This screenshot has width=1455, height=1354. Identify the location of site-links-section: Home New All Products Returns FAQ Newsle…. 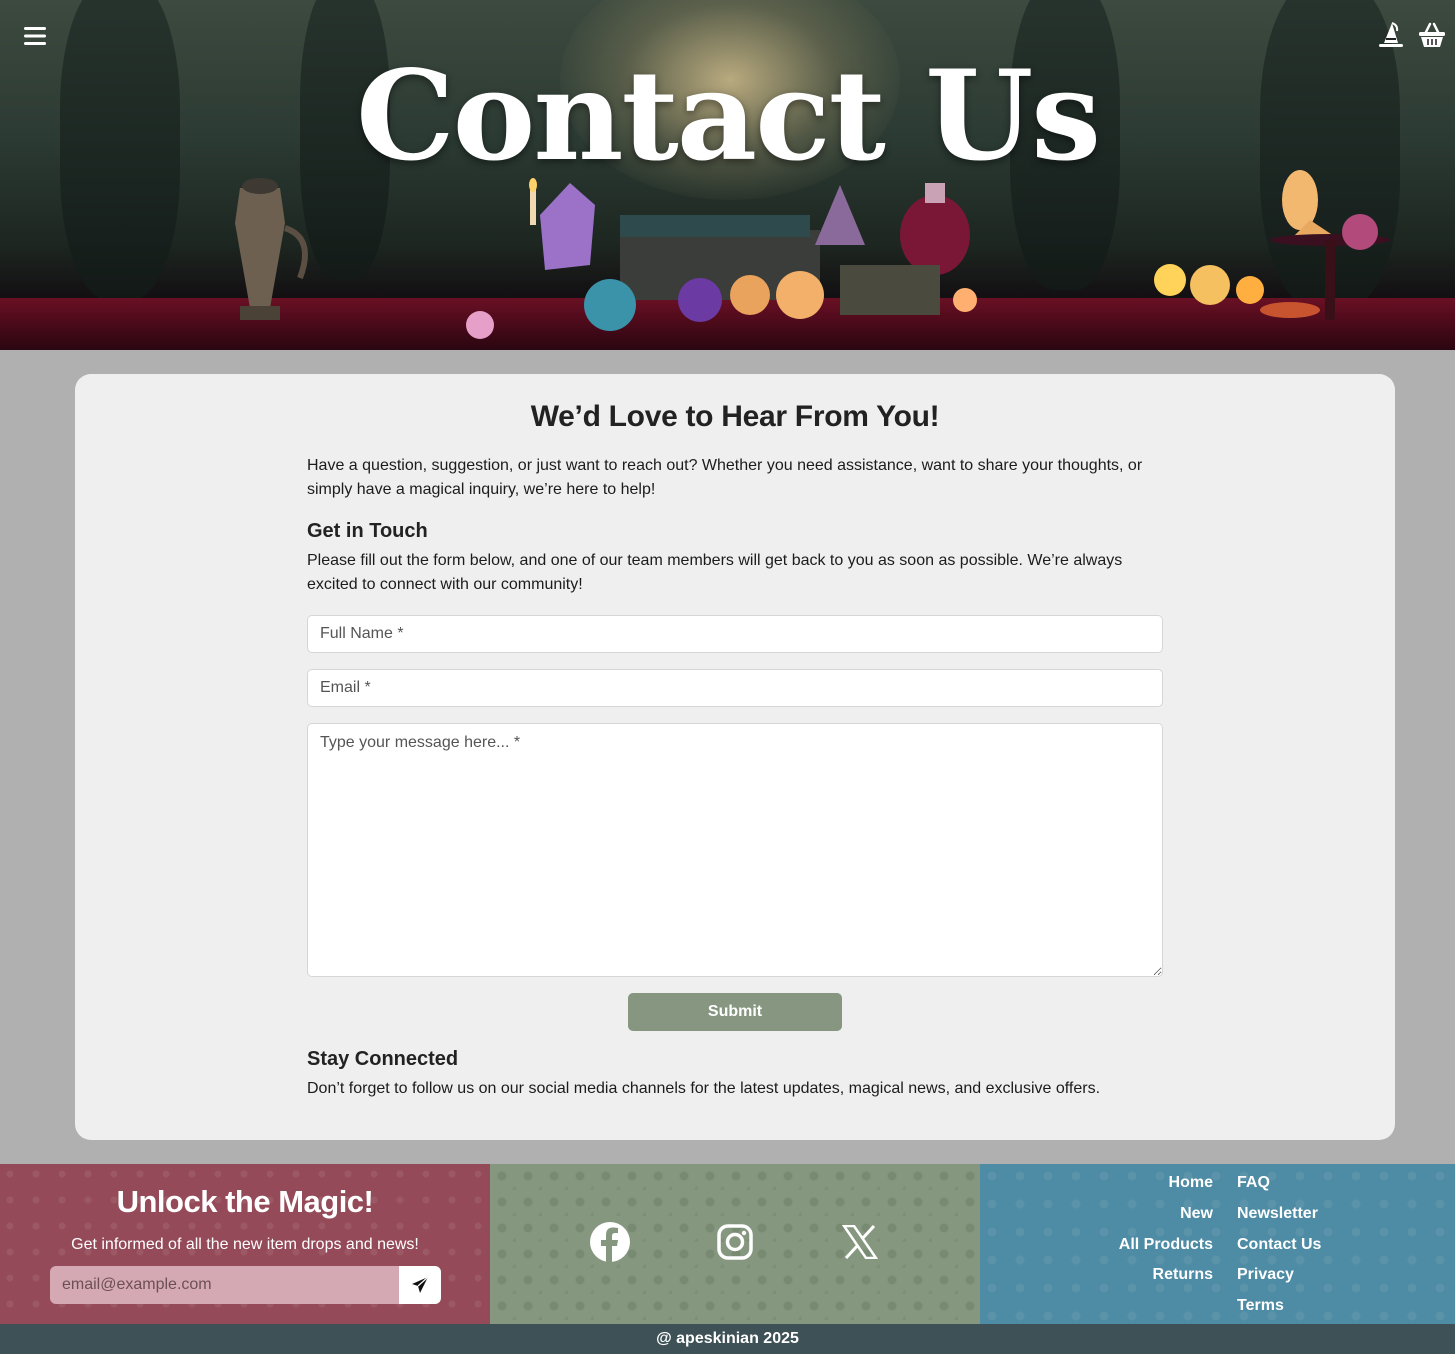
(1217, 1244).